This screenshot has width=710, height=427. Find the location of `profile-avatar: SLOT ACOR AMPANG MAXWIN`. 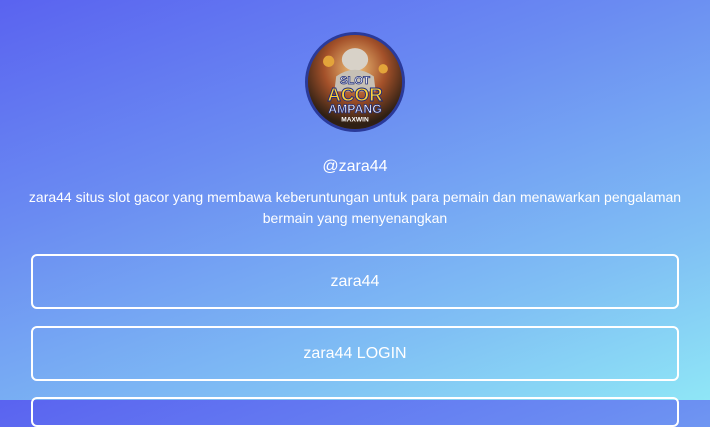

profile-avatar: SLOT ACOR AMPANG MAXWIN is located at coordinates (355, 82).